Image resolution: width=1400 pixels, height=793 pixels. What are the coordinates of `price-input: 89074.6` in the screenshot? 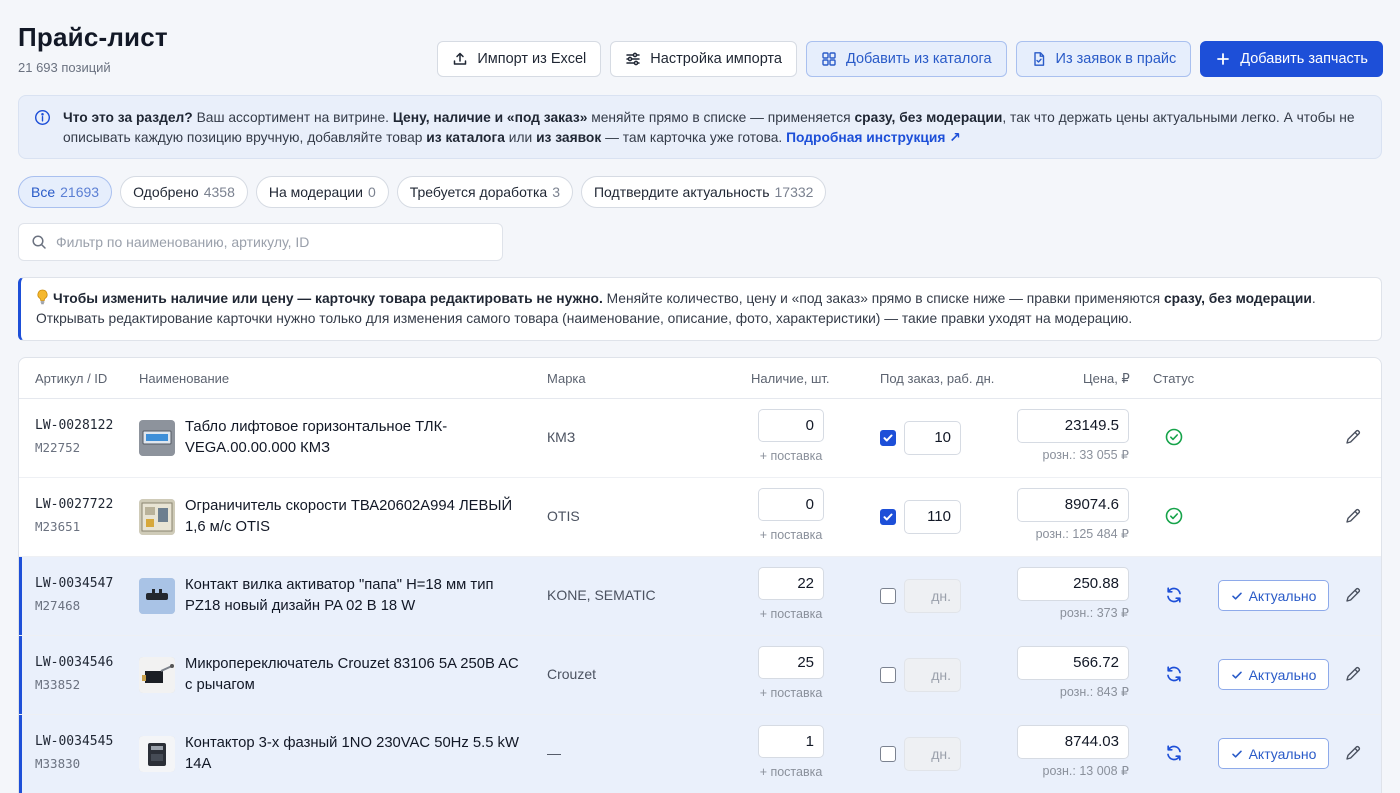 It's located at (1073, 505).